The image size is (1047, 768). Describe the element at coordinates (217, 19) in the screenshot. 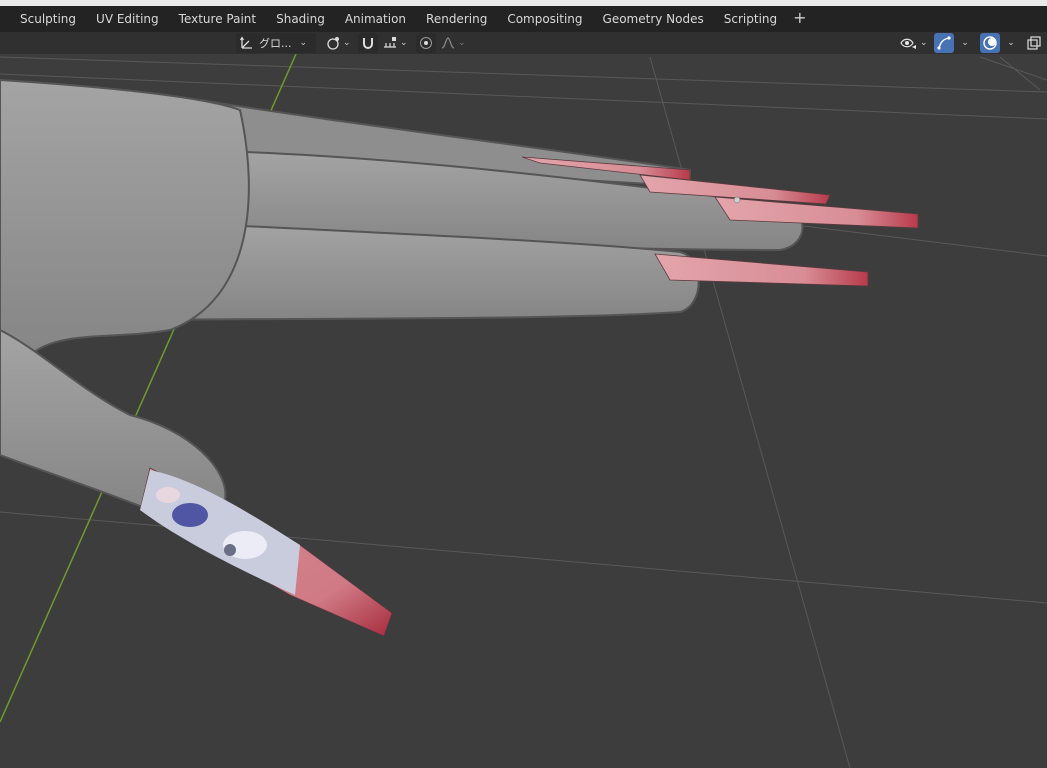

I see `tab-texture-paint: Texture Paint` at that location.